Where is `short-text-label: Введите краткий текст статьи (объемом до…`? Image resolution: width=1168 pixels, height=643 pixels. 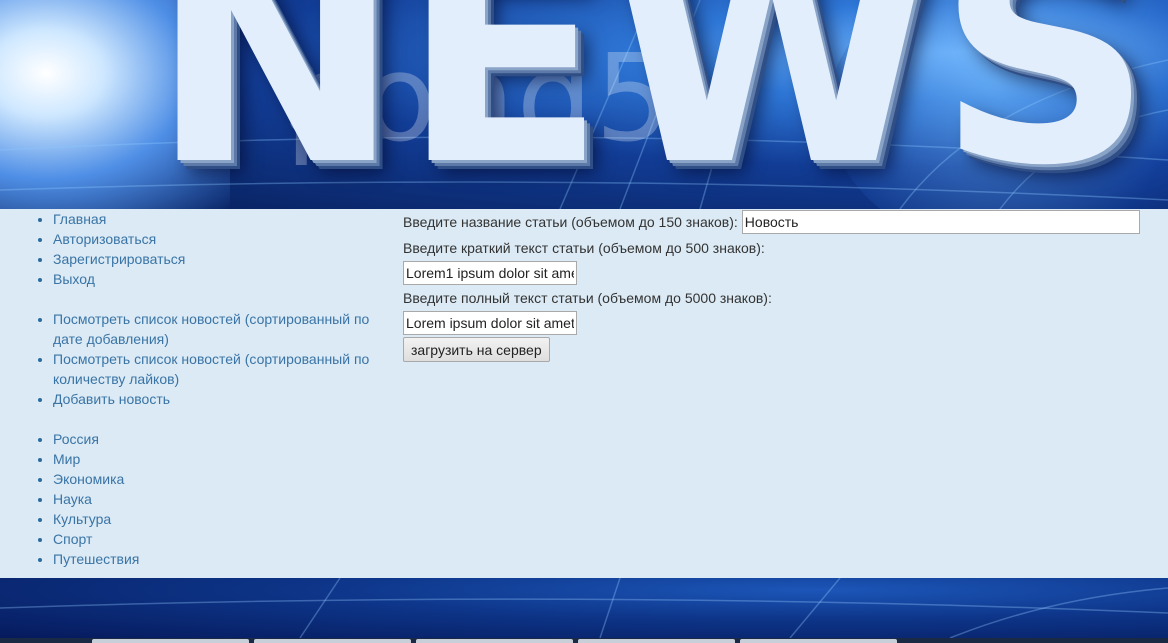 short-text-label: Введите краткий текст статьи (объемом до… is located at coordinates (584, 248).